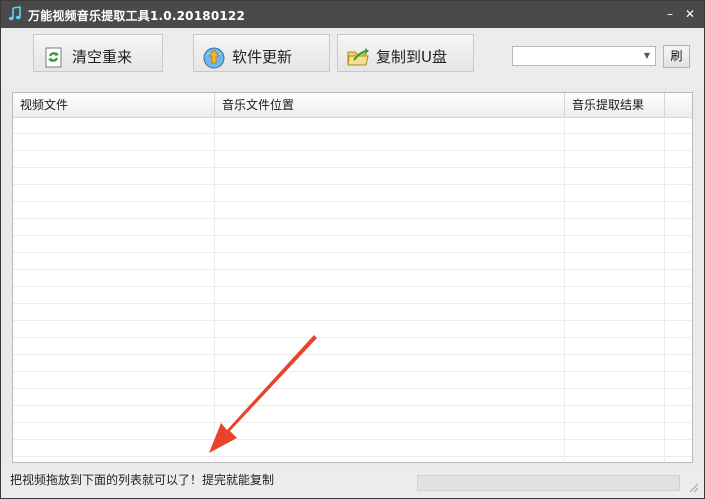  Describe the element at coordinates (53, 57) in the screenshot. I see `recycle-icon` at that location.